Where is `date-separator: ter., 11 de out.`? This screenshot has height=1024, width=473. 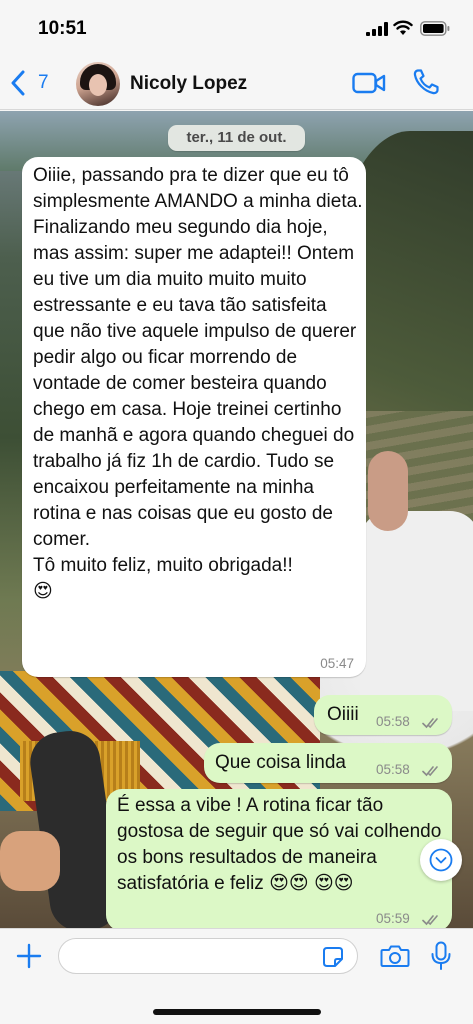 date-separator: ter., 11 de out. is located at coordinates (236, 138).